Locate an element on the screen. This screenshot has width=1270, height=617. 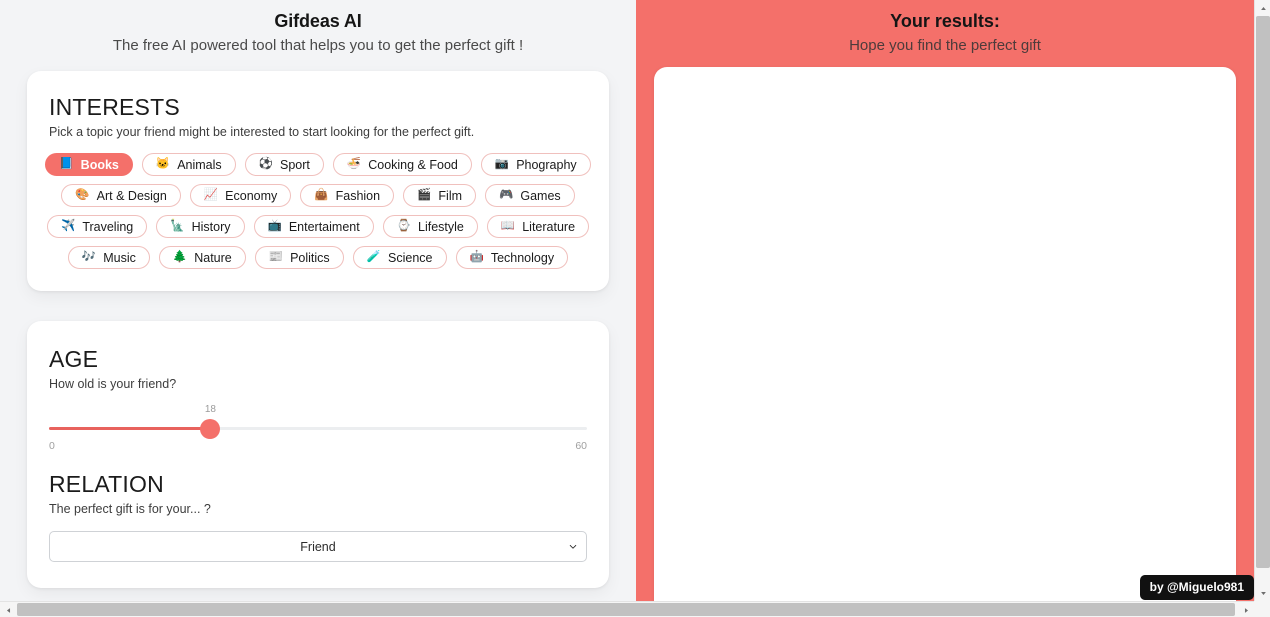
artist-palette-icon: 🎨 is located at coordinates (82, 194).